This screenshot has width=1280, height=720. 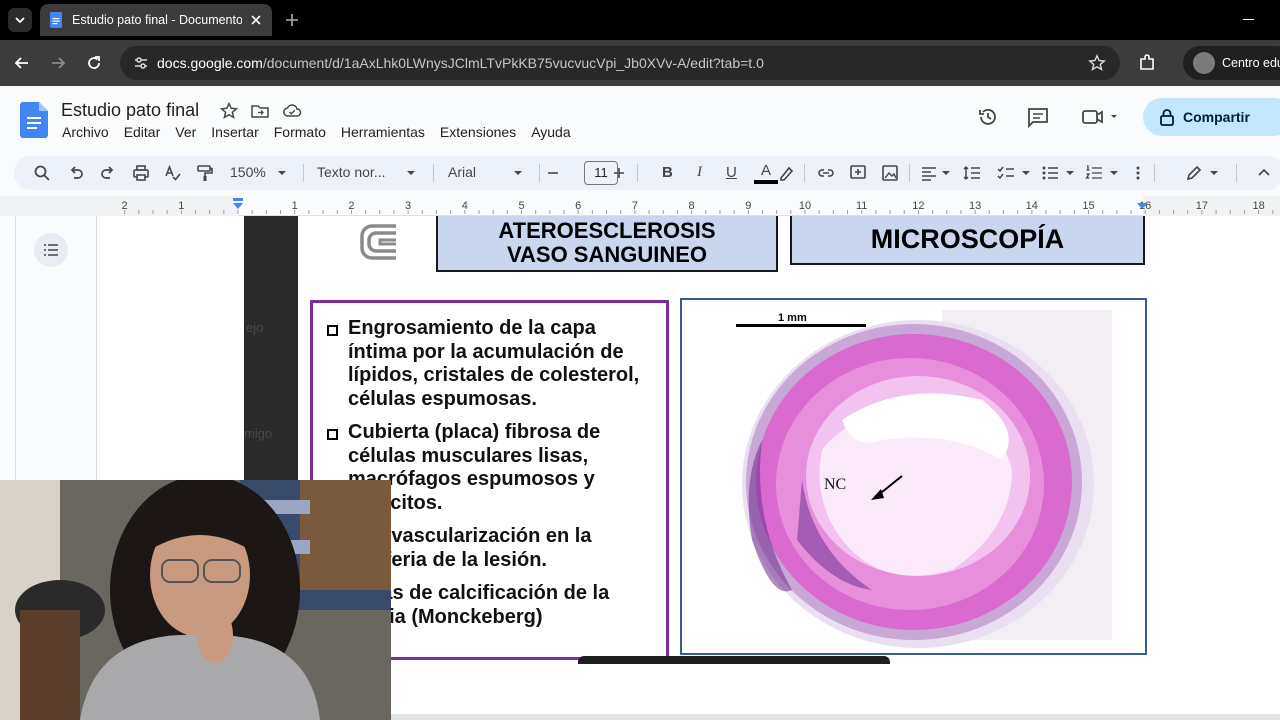 What do you see at coordinates (76, 173) in the screenshot?
I see `undo-icon` at bounding box center [76, 173].